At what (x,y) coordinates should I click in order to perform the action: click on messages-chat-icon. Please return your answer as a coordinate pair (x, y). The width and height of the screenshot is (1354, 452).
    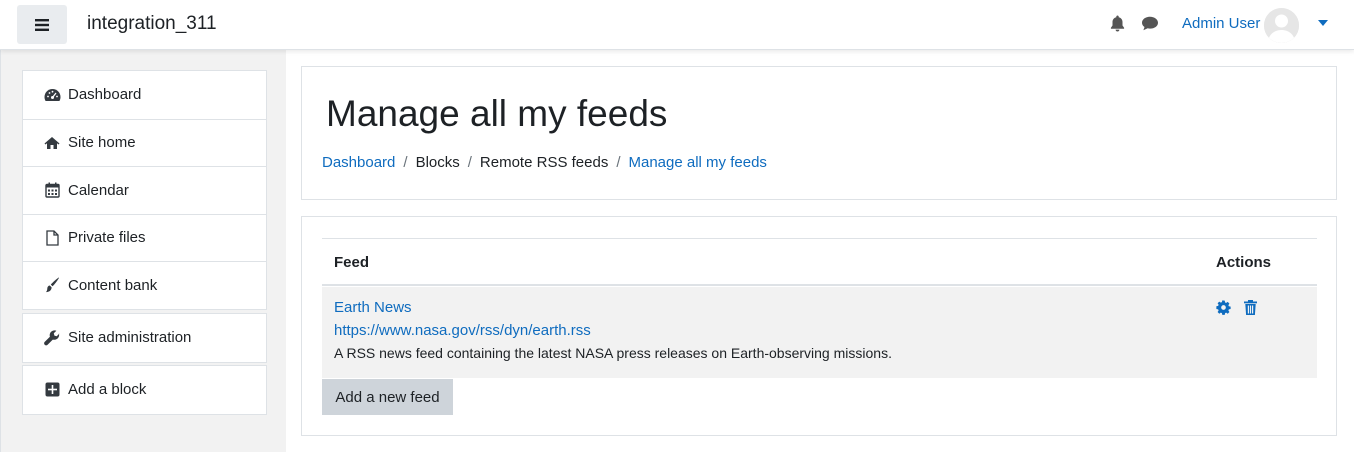
    Looking at the image, I should click on (1150, 23).